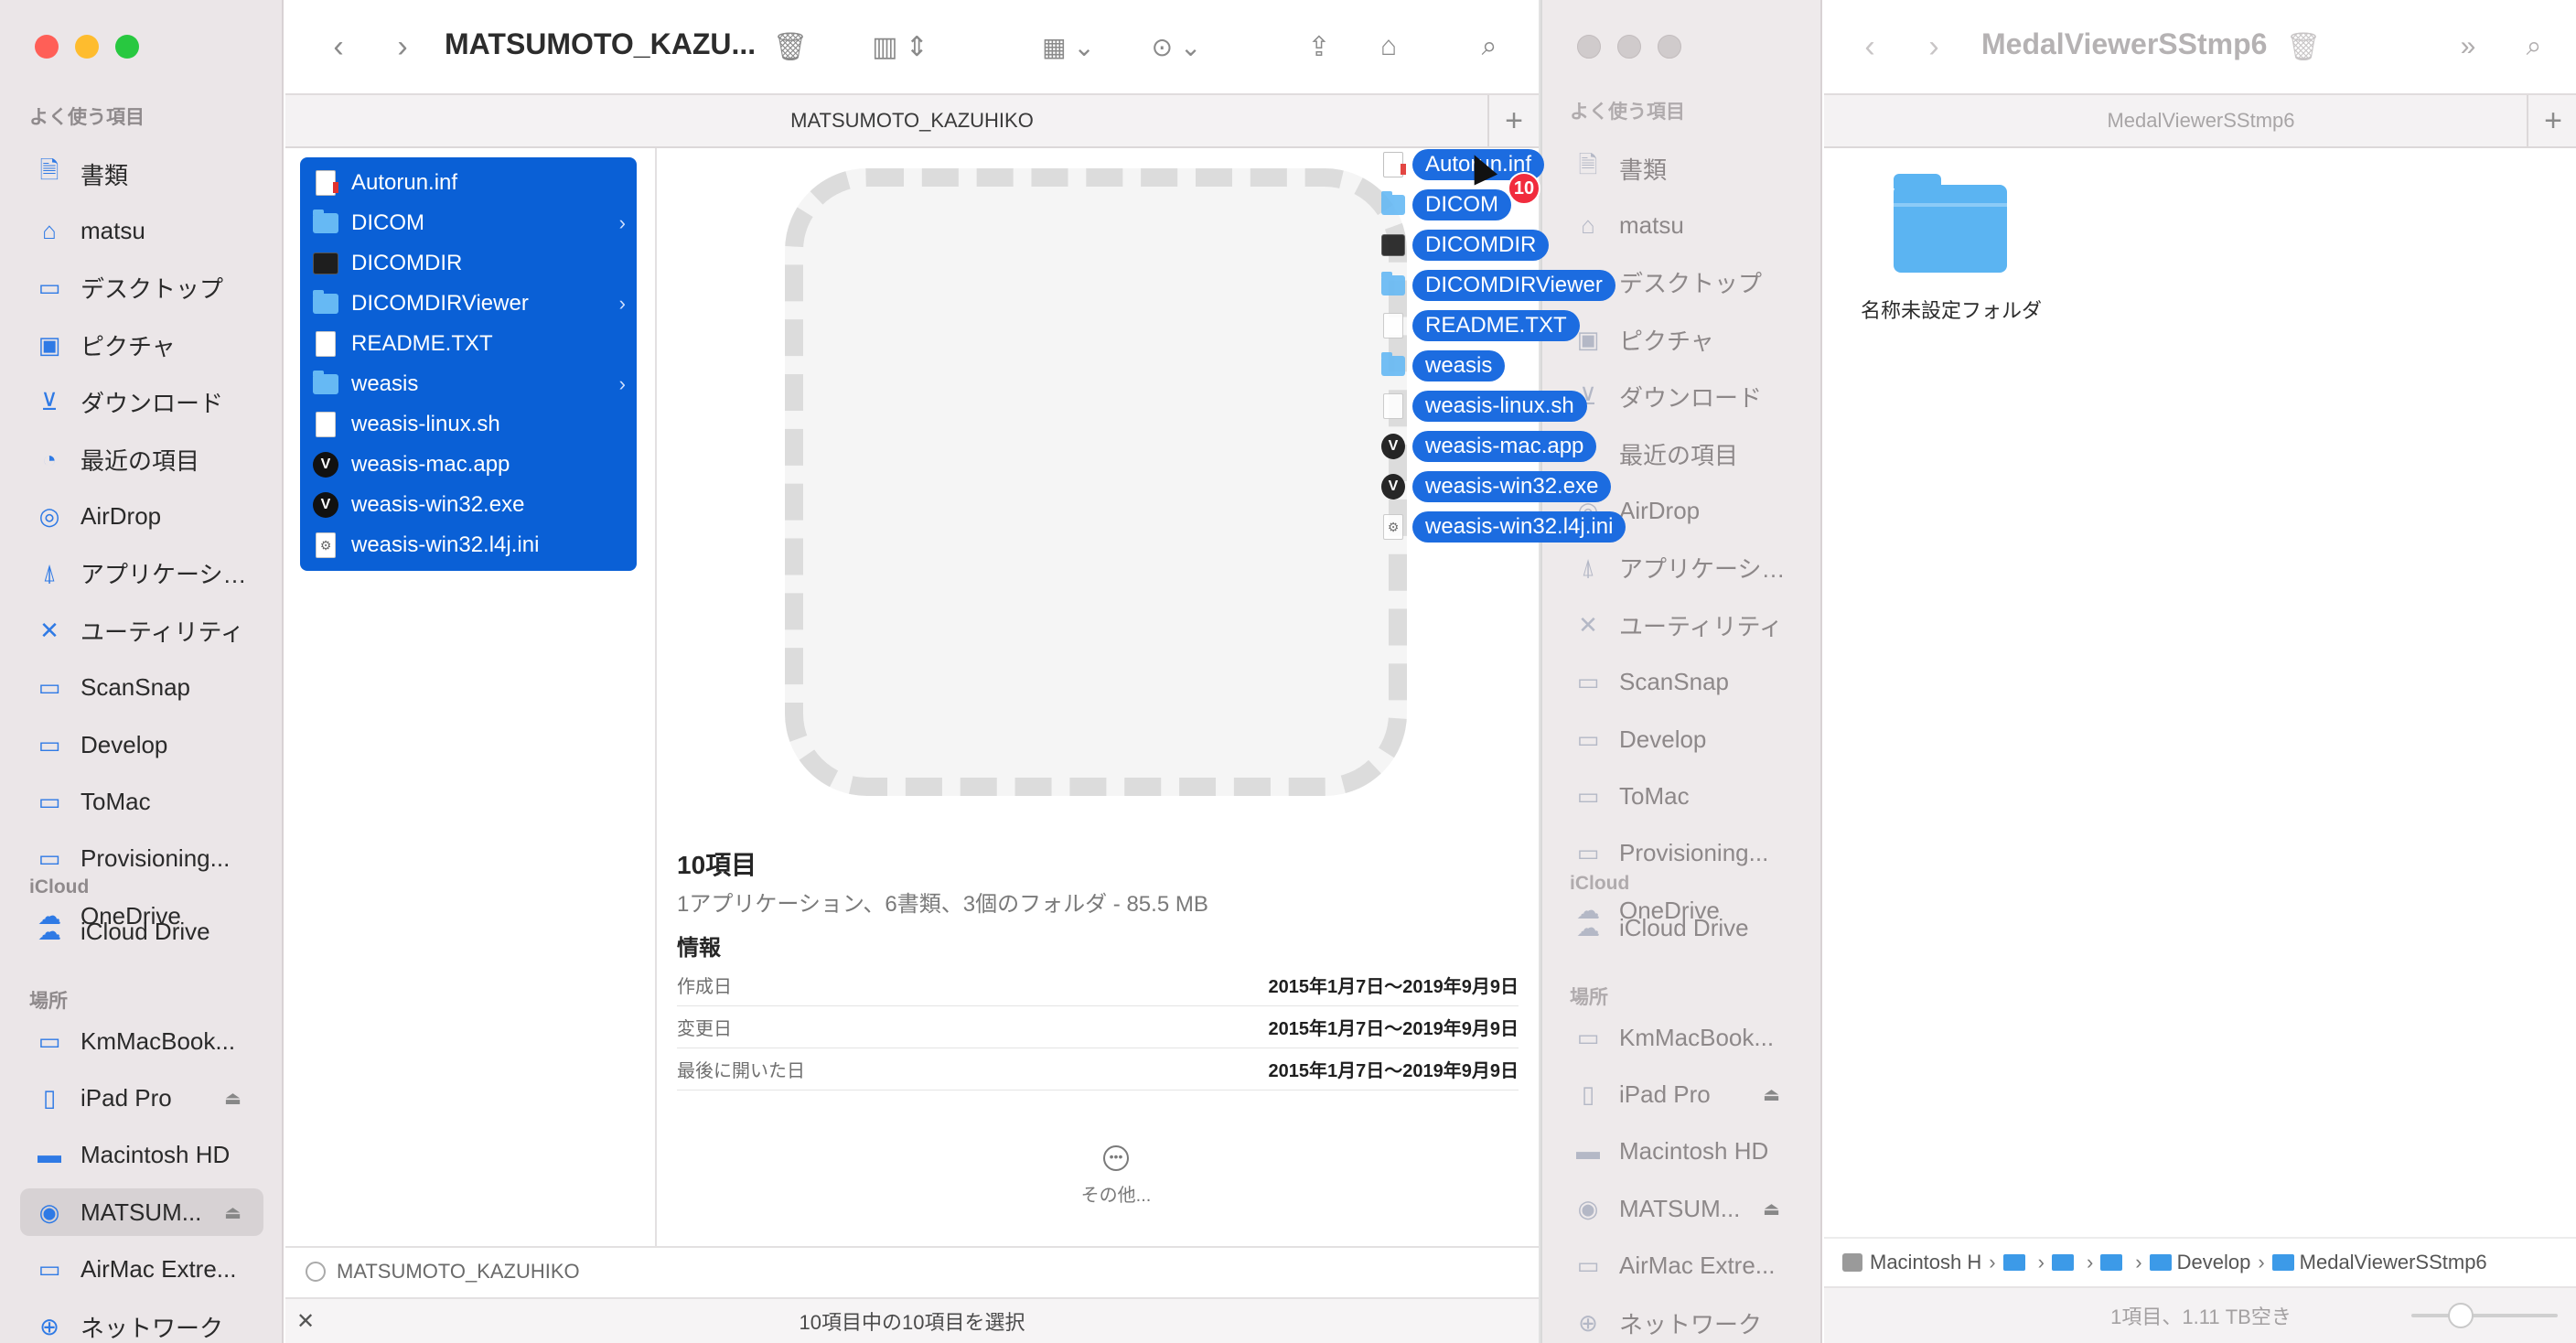 The width and height of the screenshot is (2576, 1343). I want to click on view-mode-button: ▥ ⇕, so click(901, 47).